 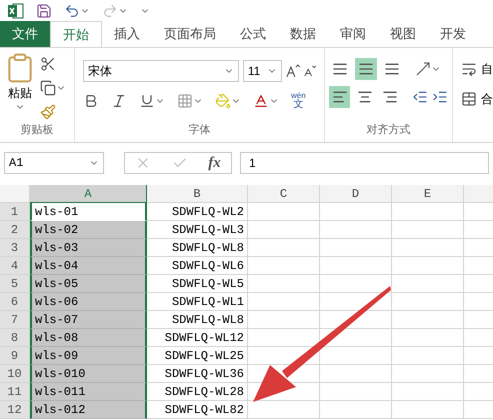 What do you see at coordinates (15, 410) in the screenshot?
I see `row-header: 12` at bounding box center [15, 410].